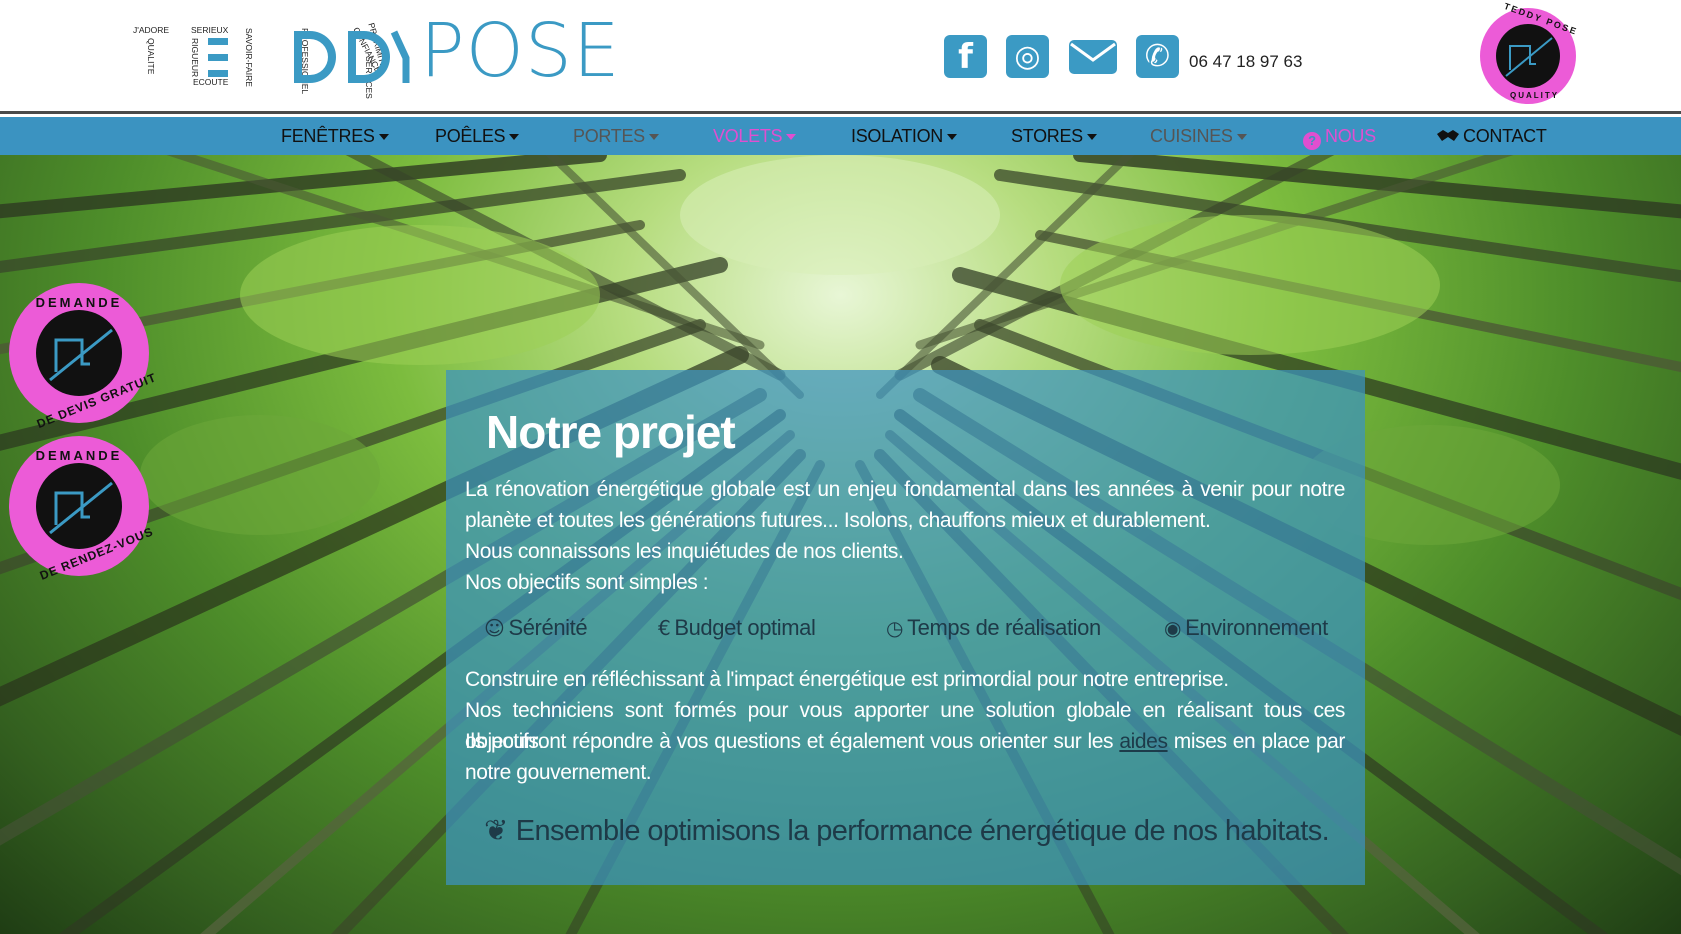 The width and height of the screenshot is (1681, 934). I want to click on nav-item-stores: STORES, so click(1054, 136).